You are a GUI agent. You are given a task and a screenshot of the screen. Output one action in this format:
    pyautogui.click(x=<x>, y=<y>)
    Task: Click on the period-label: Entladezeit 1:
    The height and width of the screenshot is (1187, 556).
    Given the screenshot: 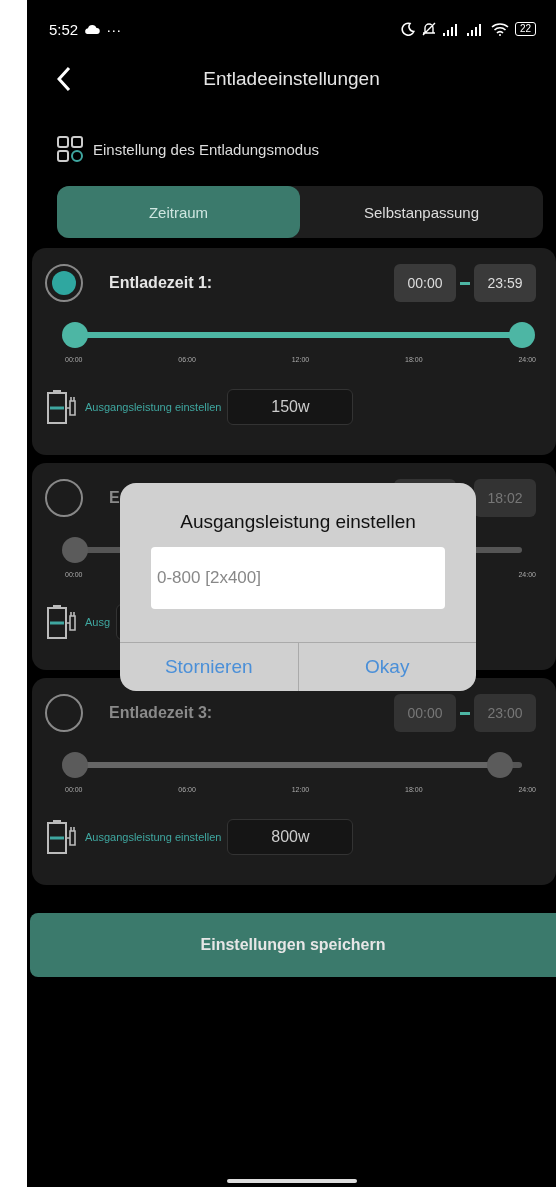 What is the action you would take?
    pyautogui.click(x=161, y=283)
    